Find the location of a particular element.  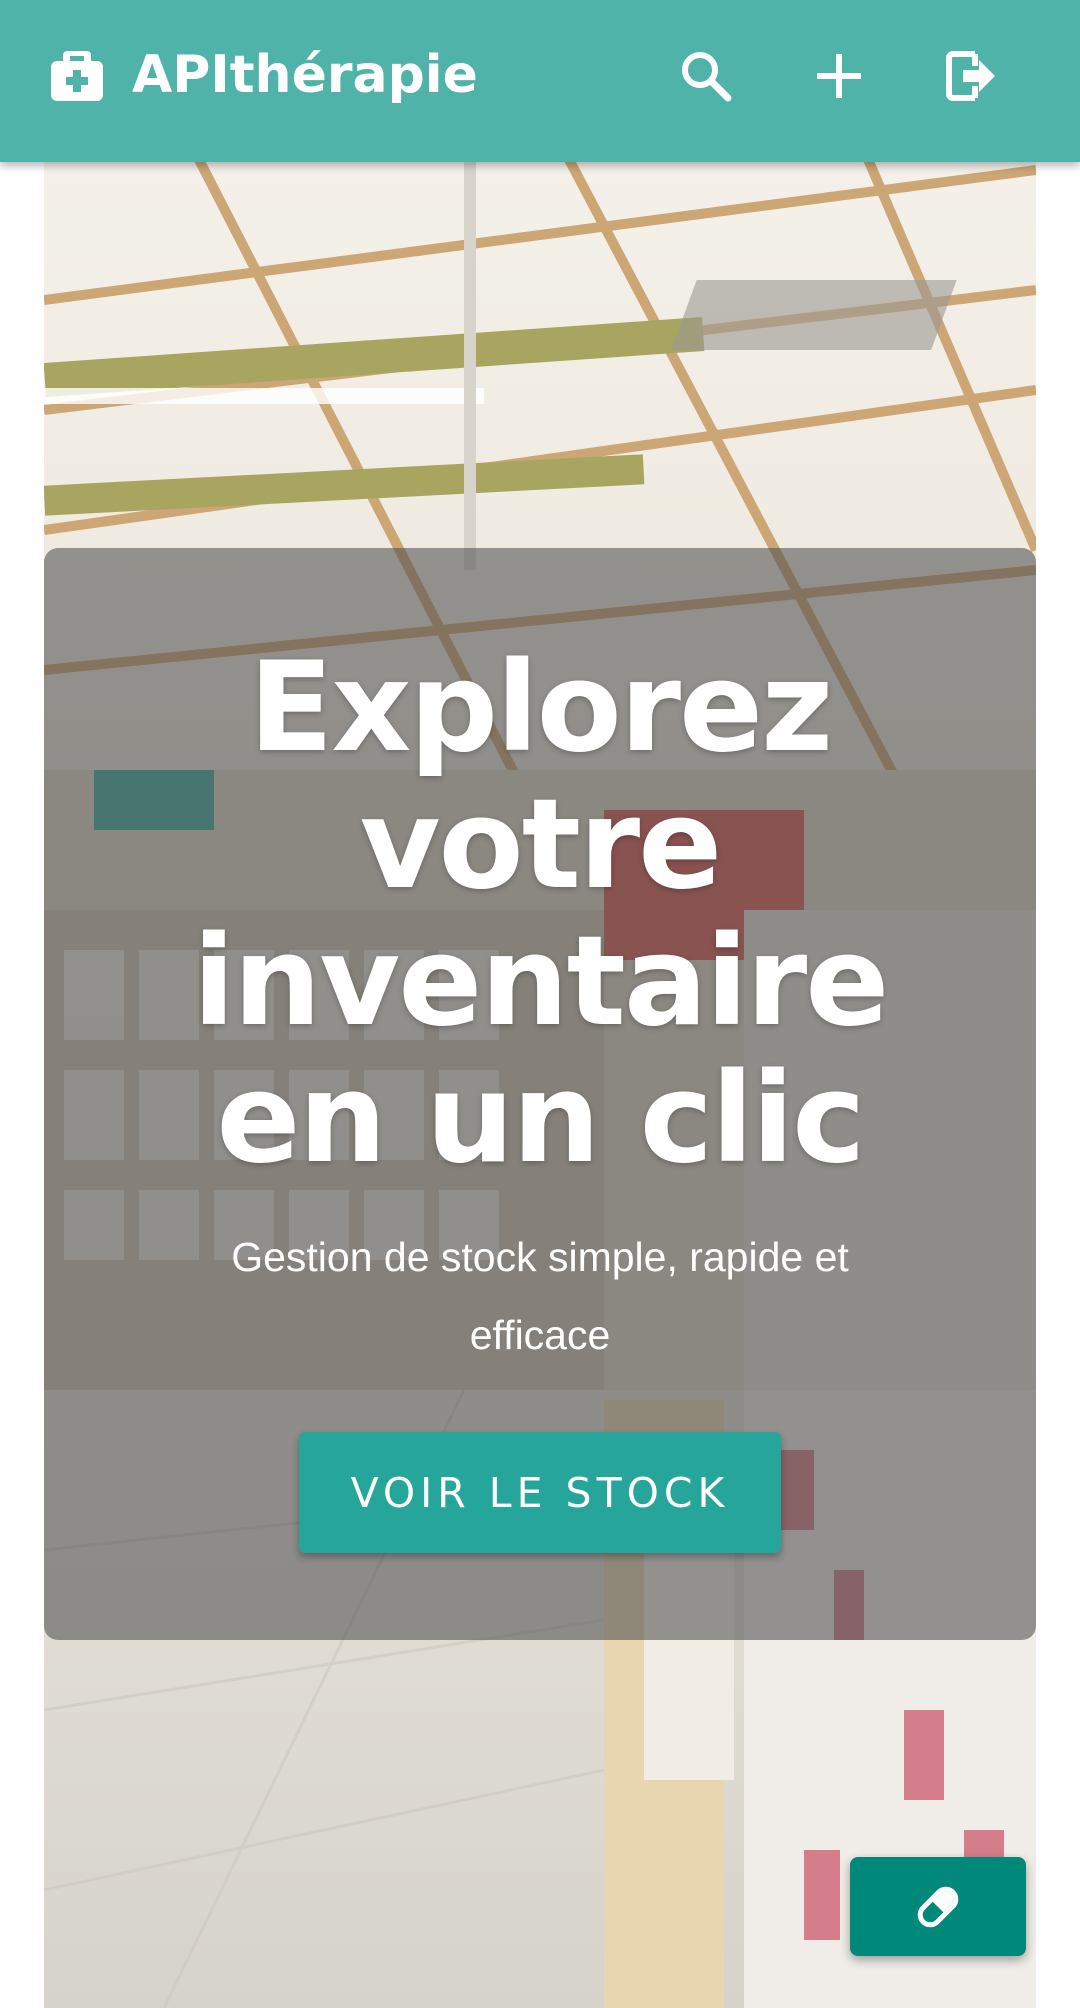

add-button is located at coordinates (839, 76).